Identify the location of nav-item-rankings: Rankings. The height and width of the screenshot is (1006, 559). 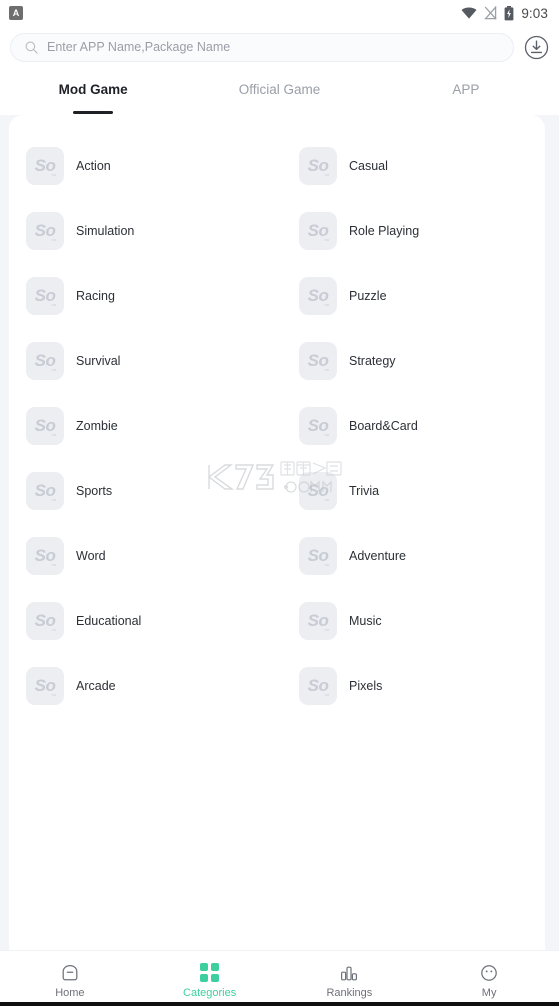
(350, 978).